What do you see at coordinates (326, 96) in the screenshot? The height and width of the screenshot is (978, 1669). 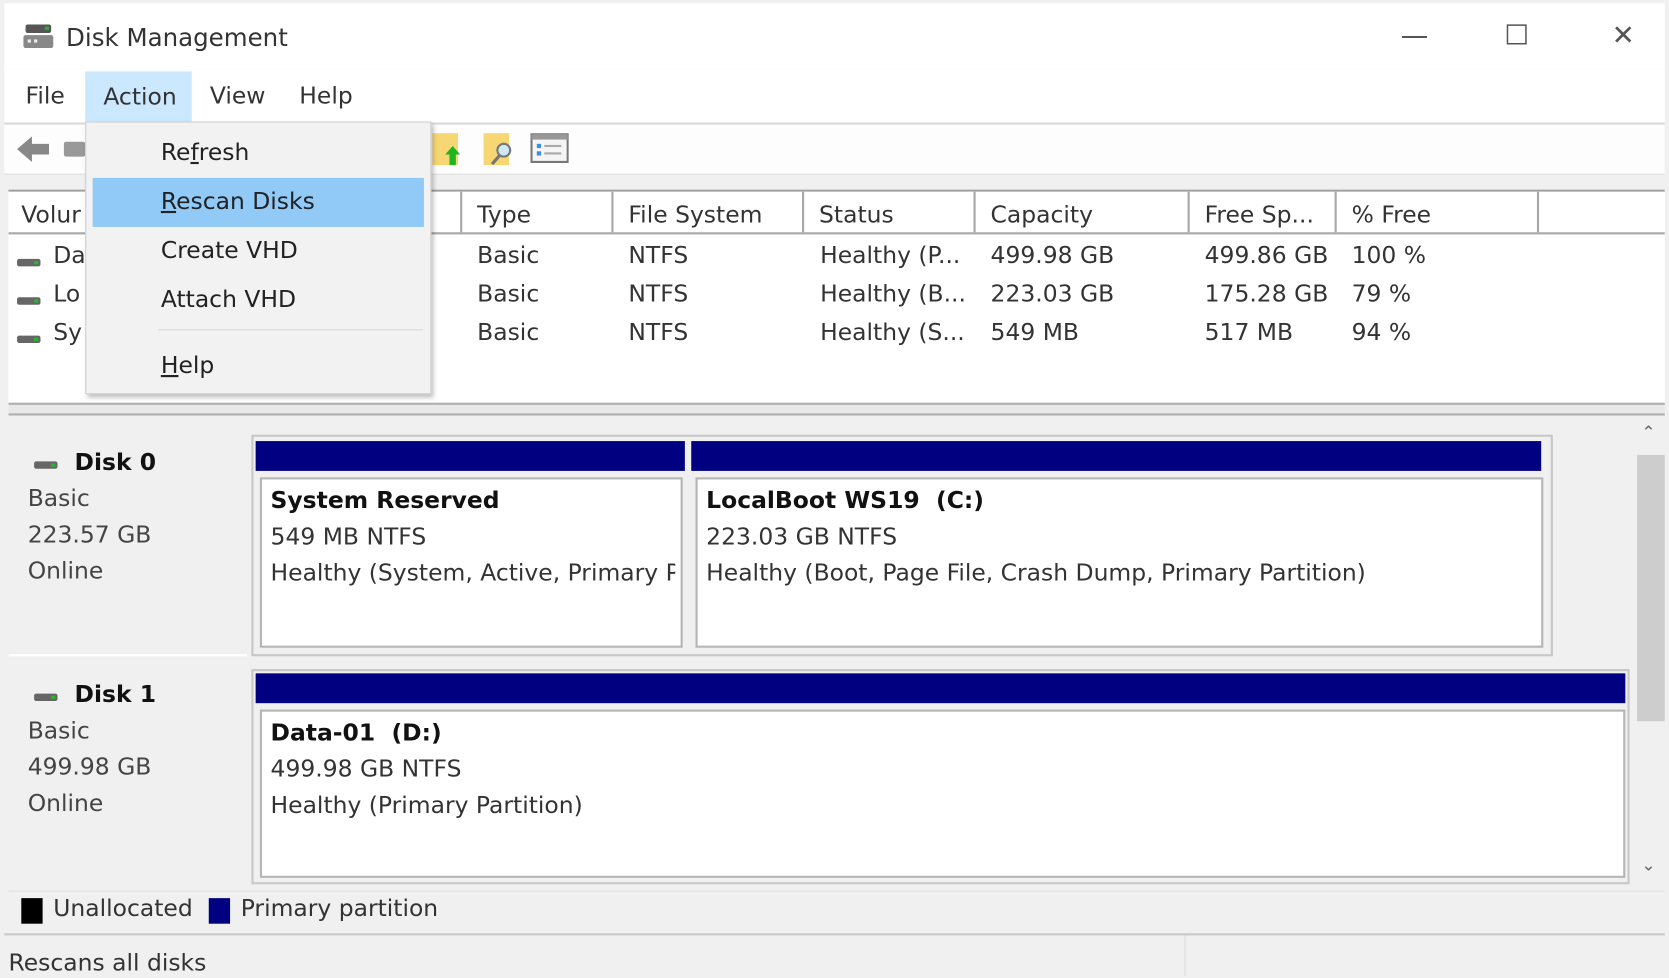 I see `menu-help: Help` at bounding box center [326, 96].